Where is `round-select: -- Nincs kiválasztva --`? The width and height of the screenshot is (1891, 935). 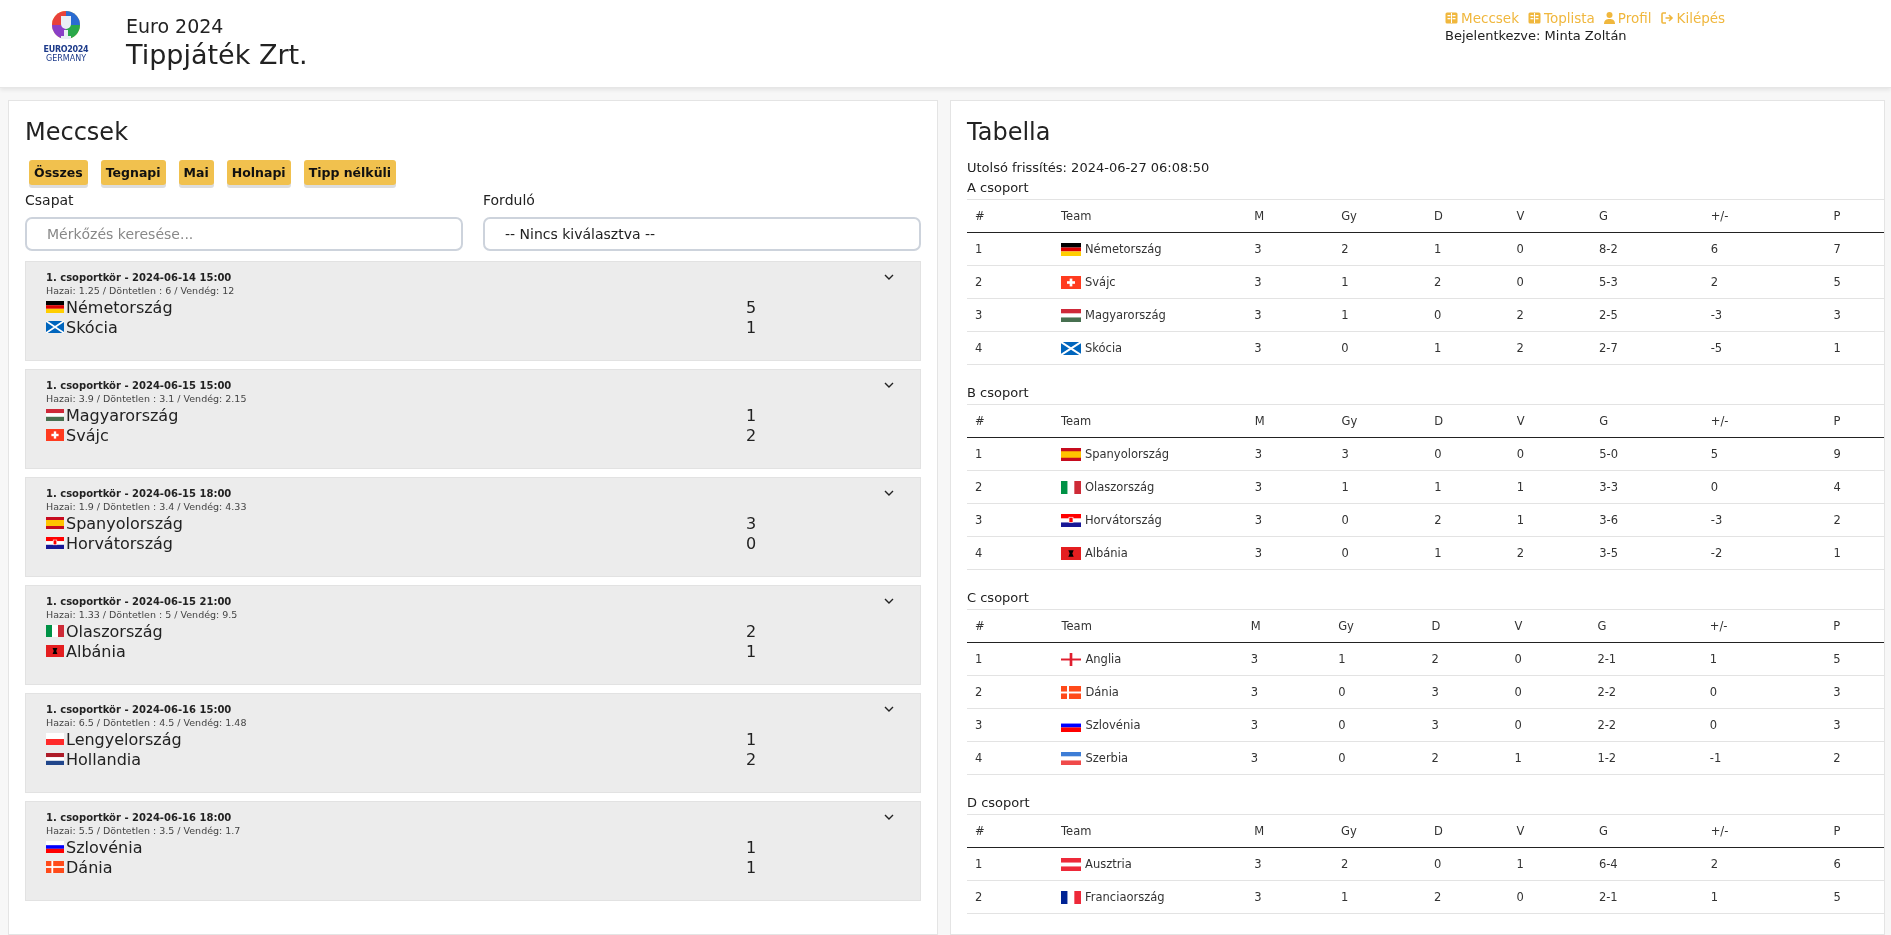
round-select: -- Nincs kiválasztva -- is located at coordinates (702, 234).